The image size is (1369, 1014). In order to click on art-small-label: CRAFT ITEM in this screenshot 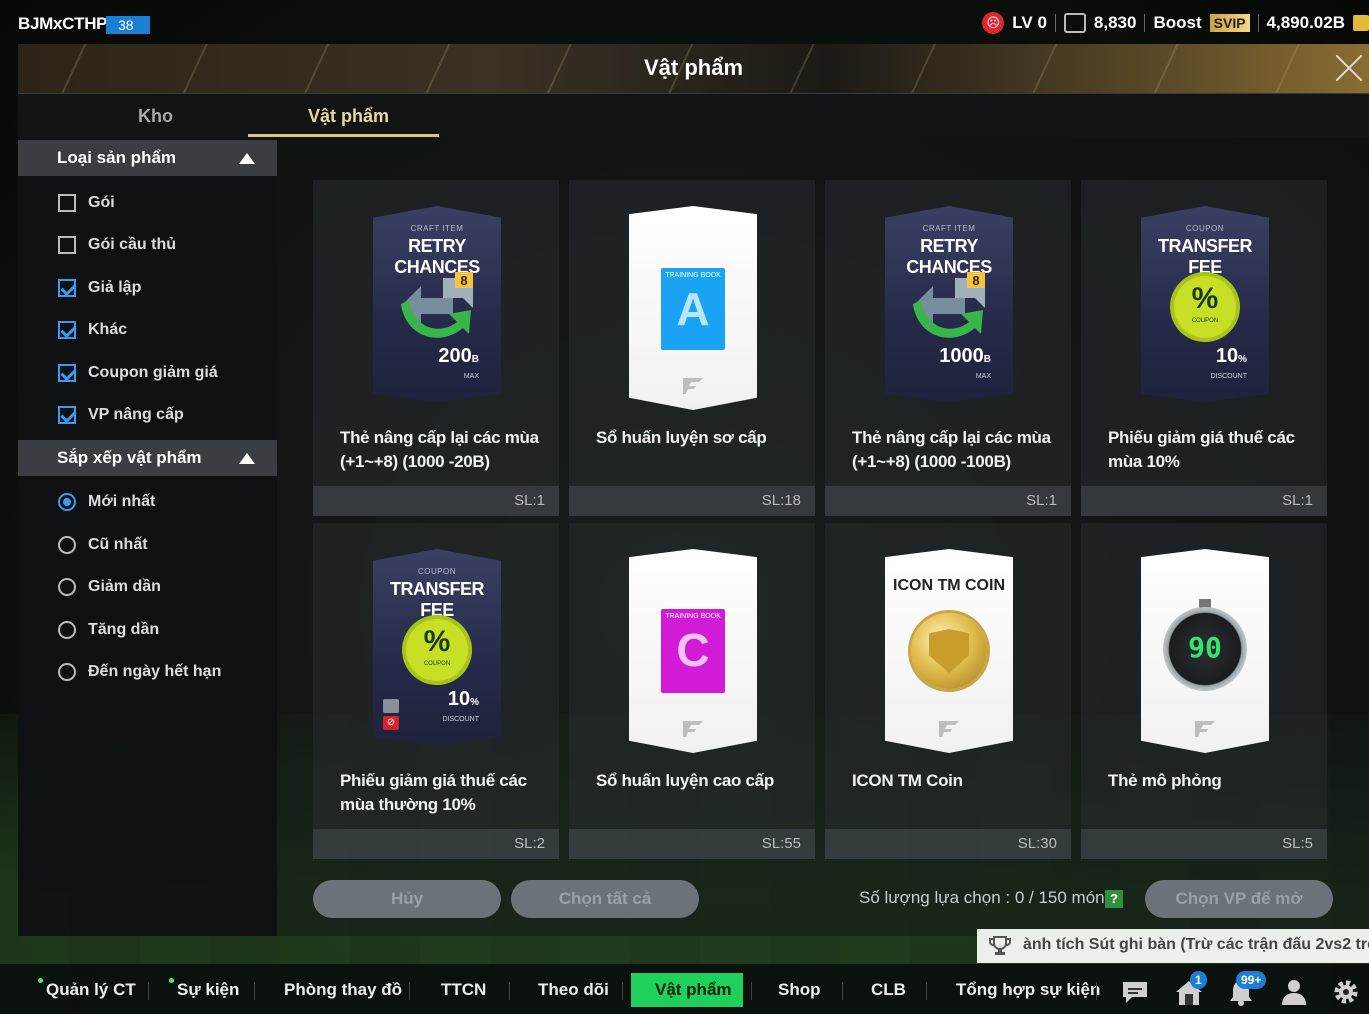, I will do `click(437, 228)`.